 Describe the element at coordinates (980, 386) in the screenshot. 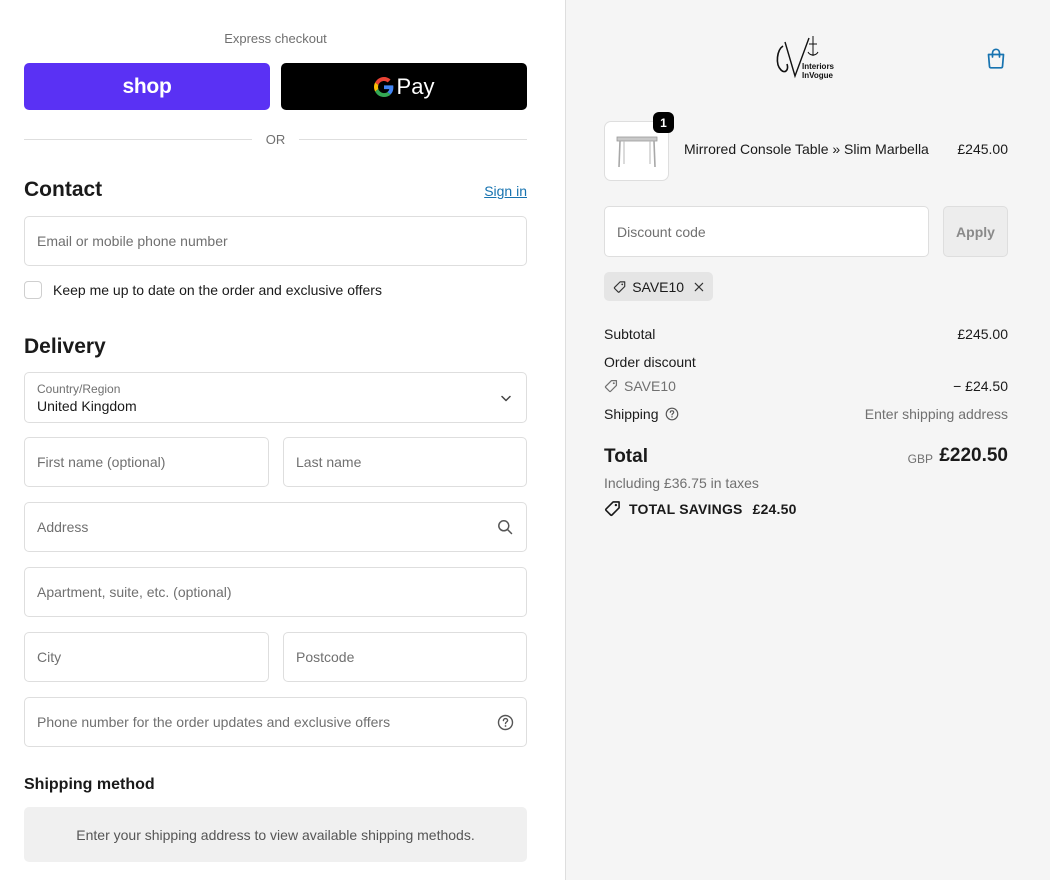

I see `order-discount-value: − £24.50` at that location.